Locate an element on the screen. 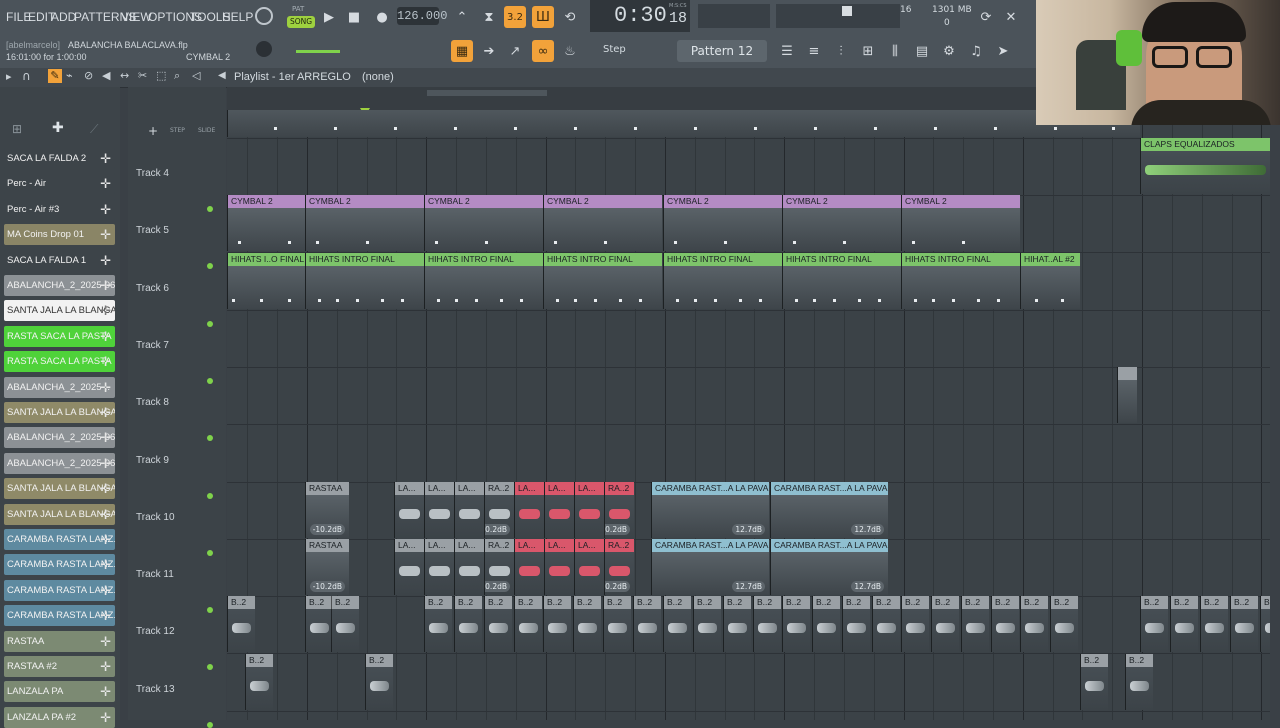 The width and height of the screenshot is (1280, 728). pattern-clip is located at coordinates (1127, 395).